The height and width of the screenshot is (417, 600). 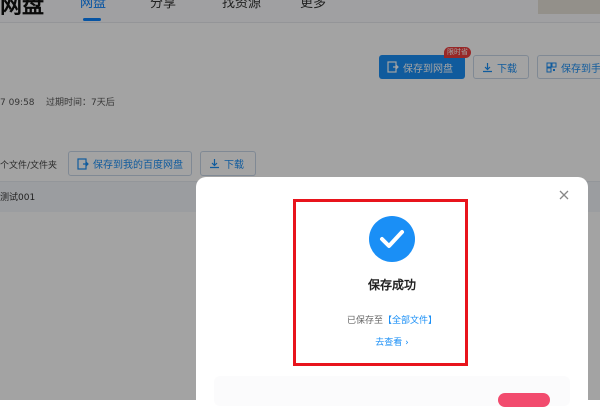 I want to click on highlight-box, so click(x=380, y=282).